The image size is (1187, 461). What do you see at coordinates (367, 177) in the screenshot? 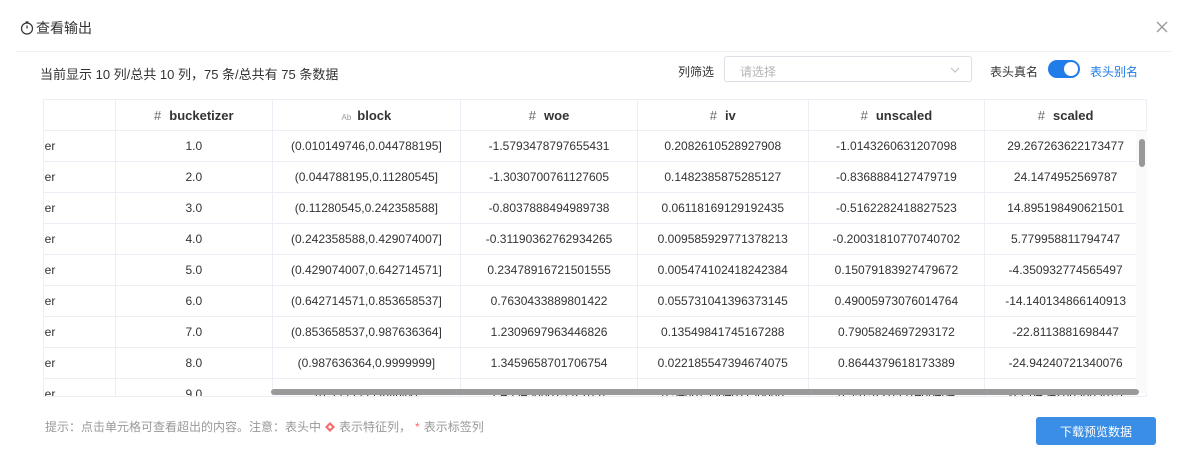
I see `table-cell: (0.044788195,0.11280545]` at bounding box center [367, 177].